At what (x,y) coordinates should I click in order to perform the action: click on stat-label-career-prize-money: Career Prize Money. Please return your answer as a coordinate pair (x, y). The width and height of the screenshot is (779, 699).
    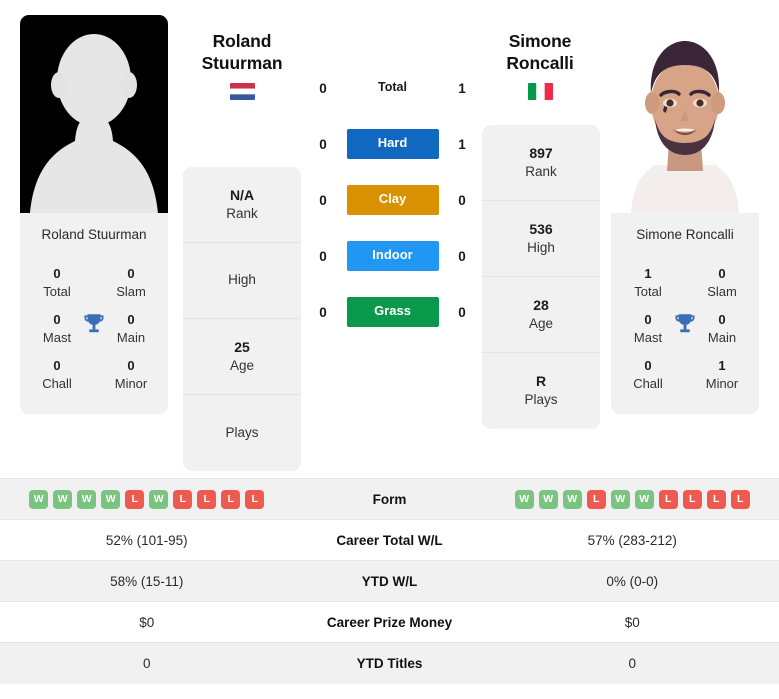
    Looking at the image, I should click on (389, 622).